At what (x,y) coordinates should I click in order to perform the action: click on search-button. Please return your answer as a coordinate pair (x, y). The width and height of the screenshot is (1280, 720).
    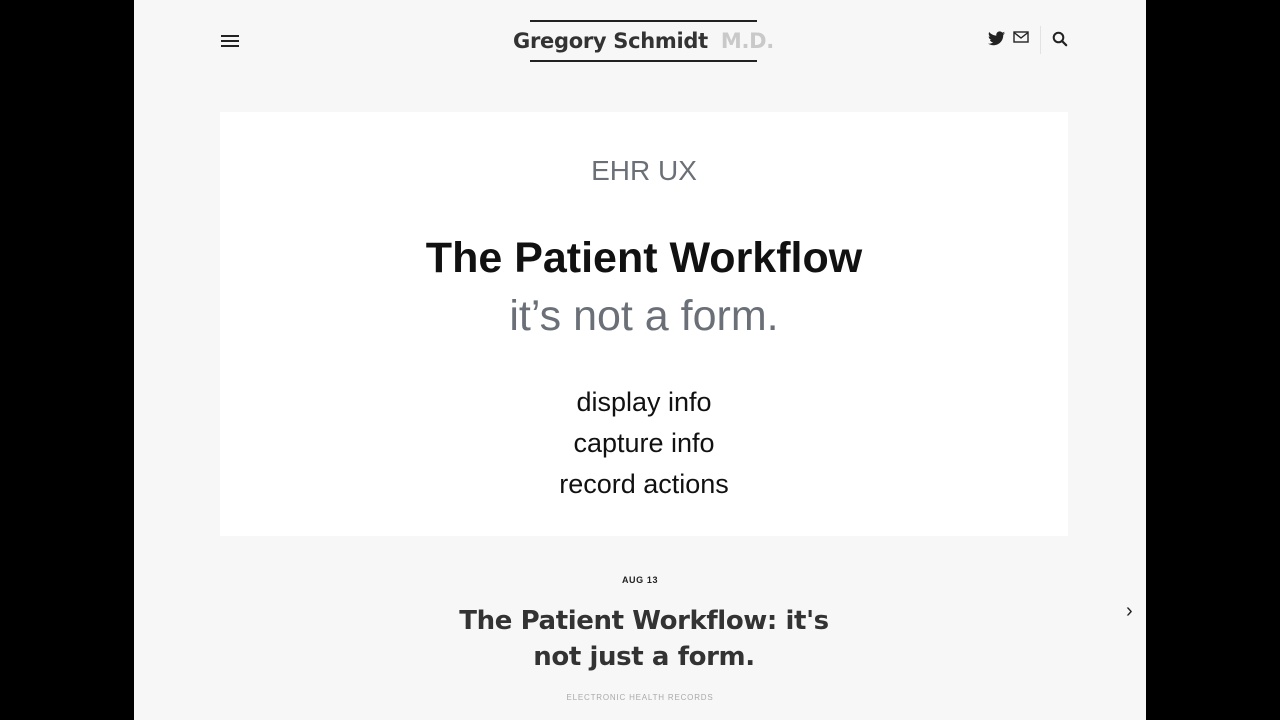
    Looking at the image, I should click on (1060, 39).